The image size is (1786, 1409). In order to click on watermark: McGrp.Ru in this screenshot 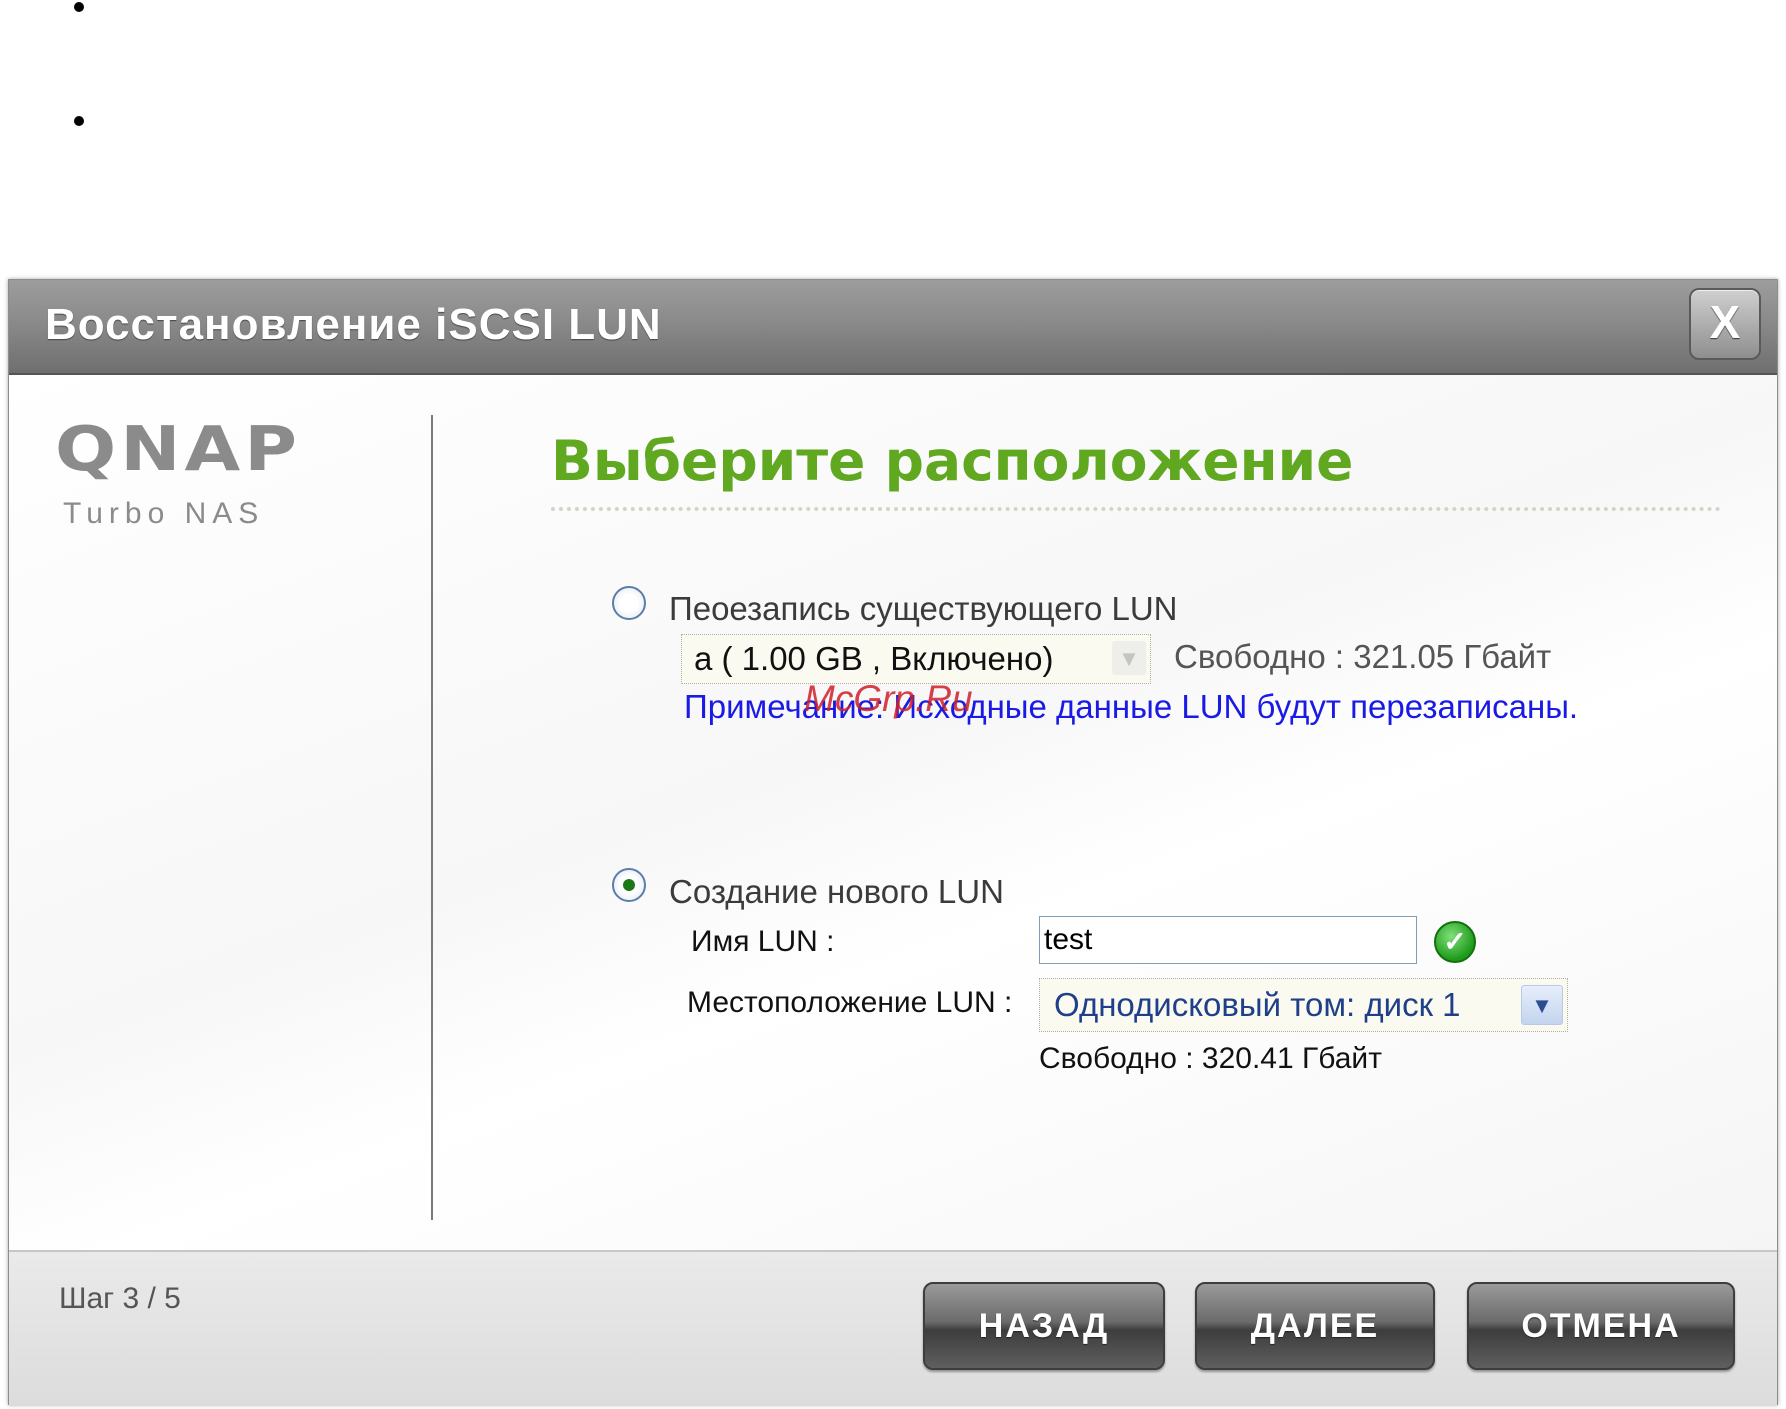, I will do `click(888, 698)`.